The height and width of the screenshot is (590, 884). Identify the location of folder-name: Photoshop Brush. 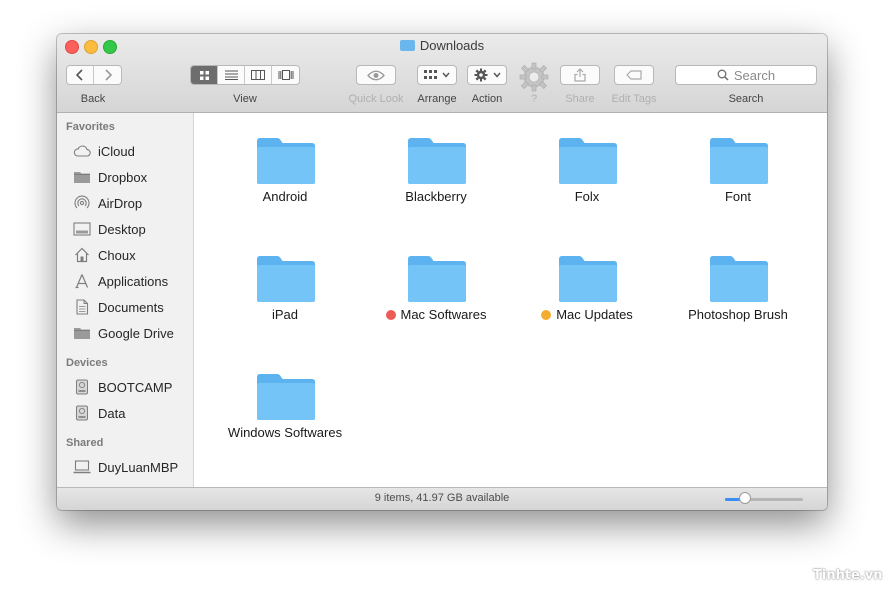
(738, 314).